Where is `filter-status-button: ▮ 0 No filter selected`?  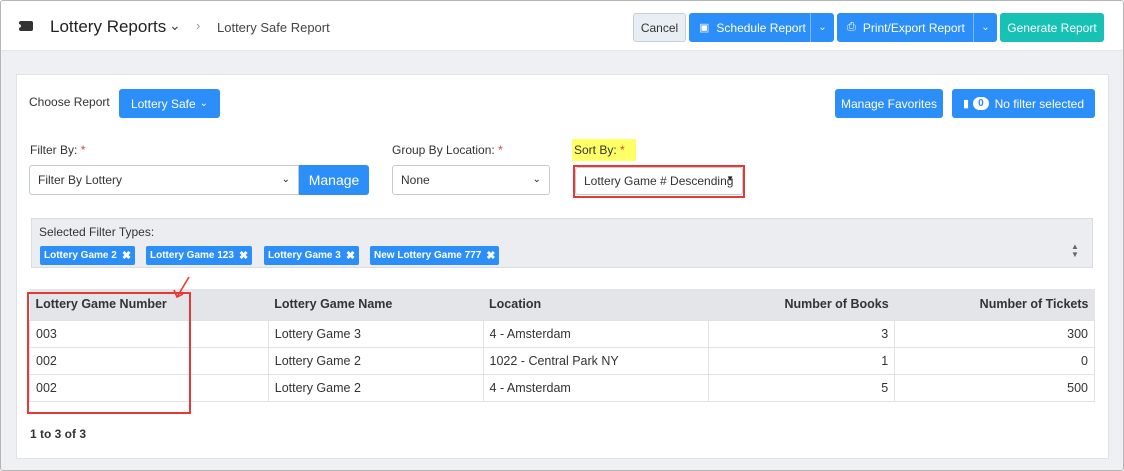
filter-status-button: ▮ 0 No filter selected is located at coordinates (1023, 103).